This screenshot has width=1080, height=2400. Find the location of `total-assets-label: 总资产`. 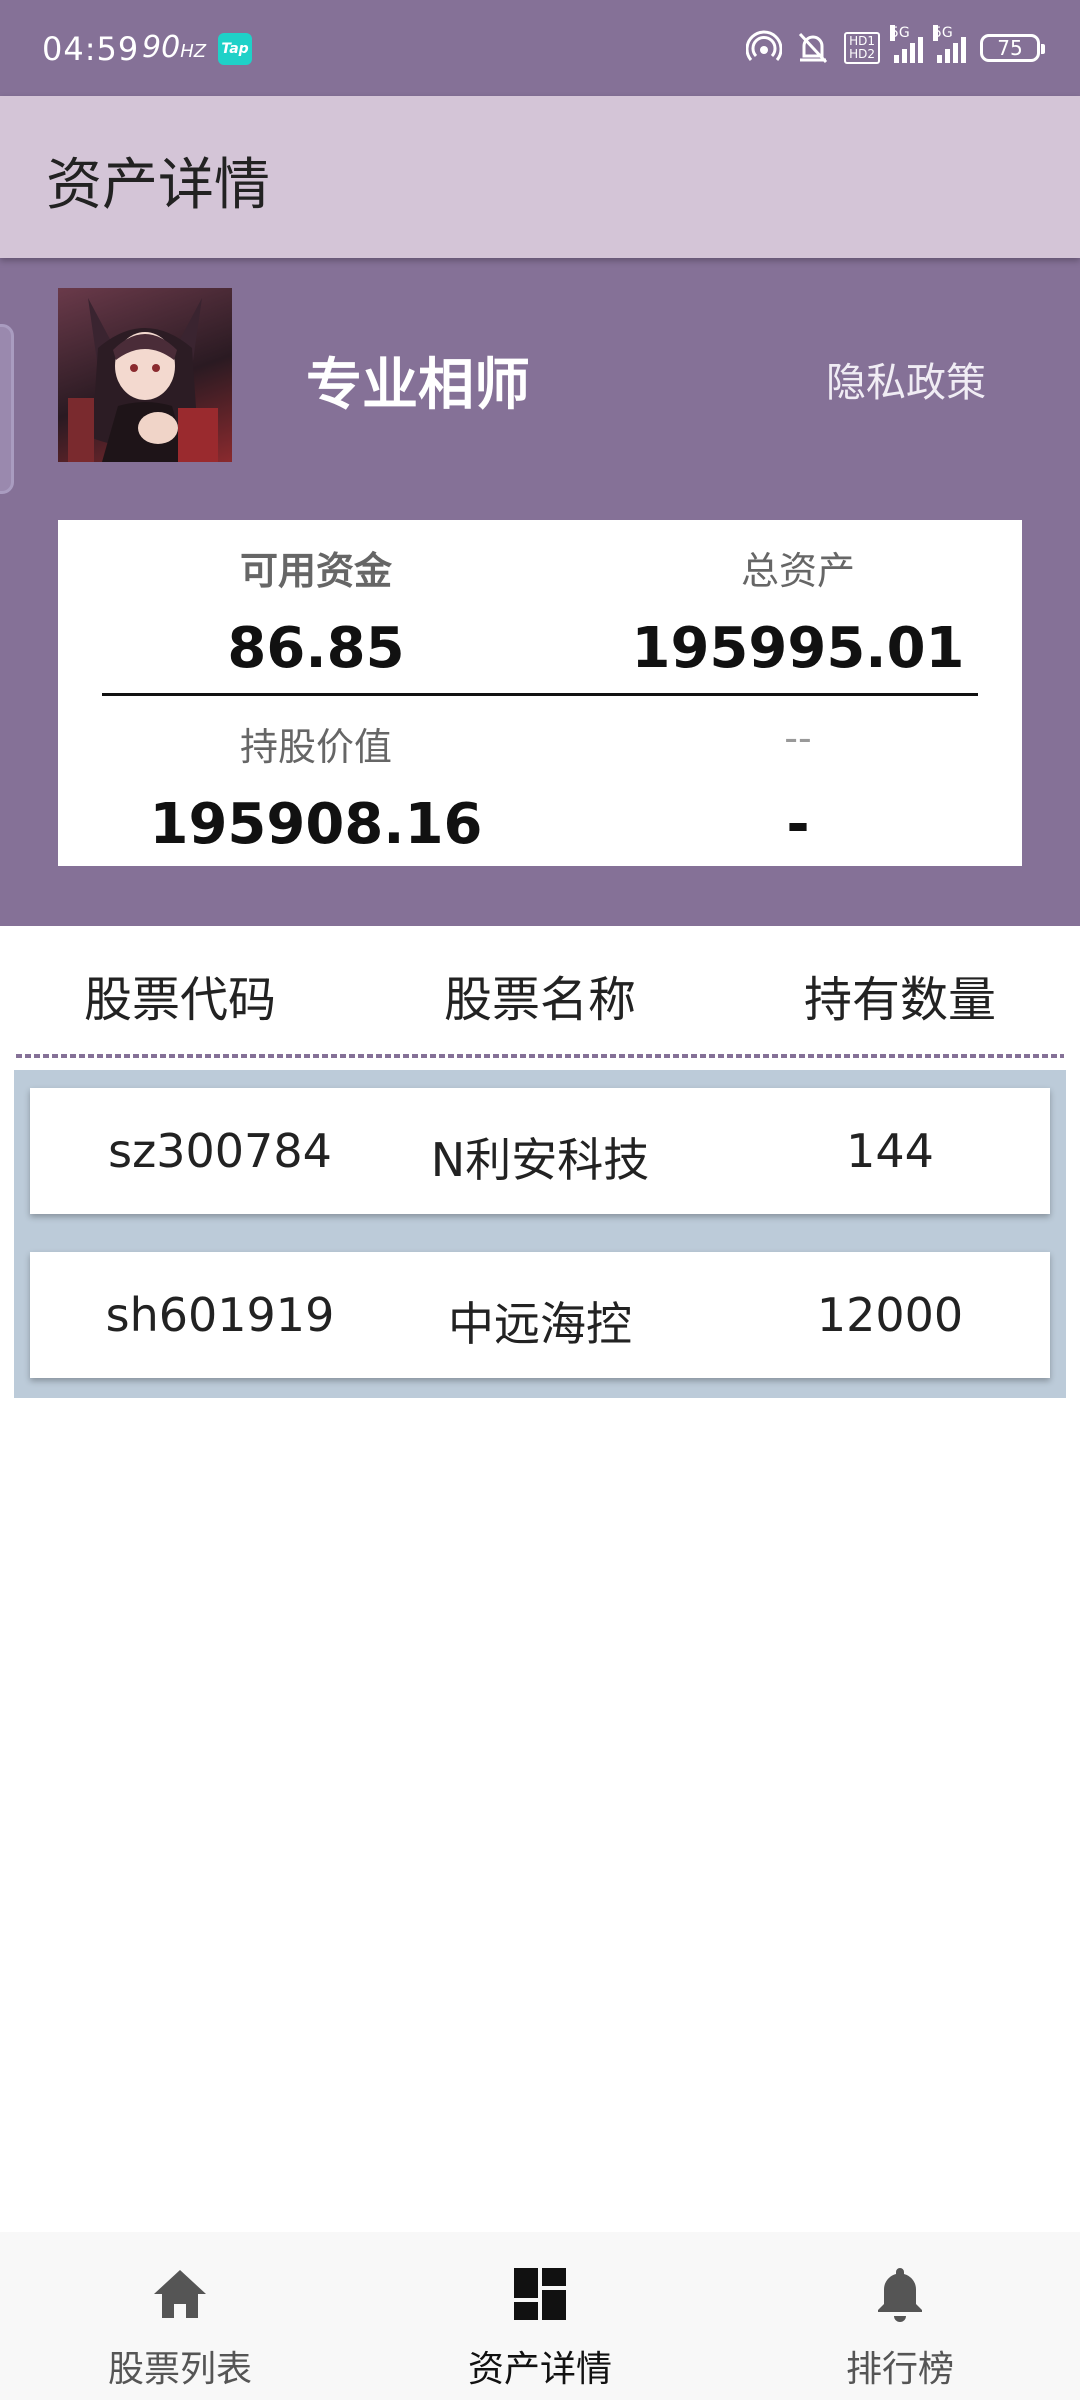

total-assets-label: 总资产 is located at coordinates (797, 571).